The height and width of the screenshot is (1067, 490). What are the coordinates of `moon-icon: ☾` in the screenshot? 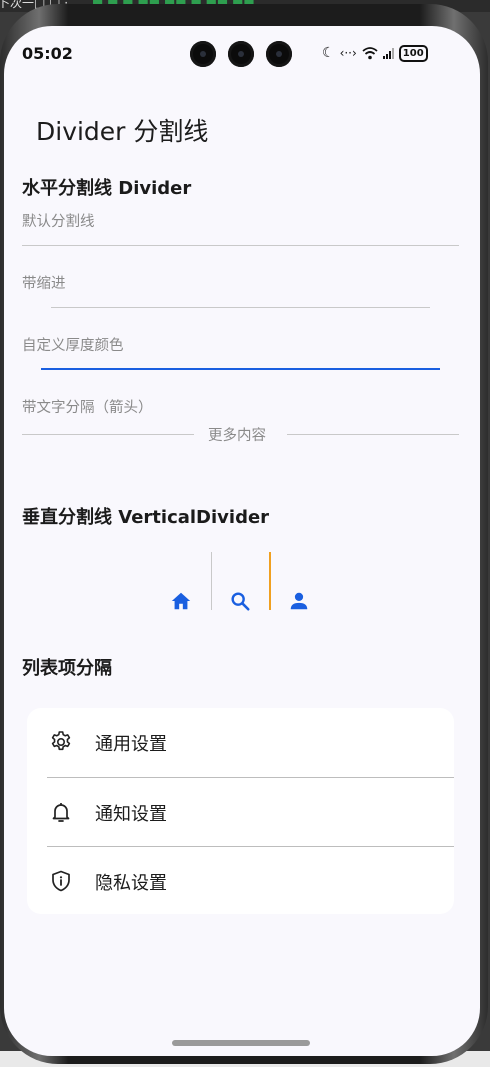 It's located at (328, 53).